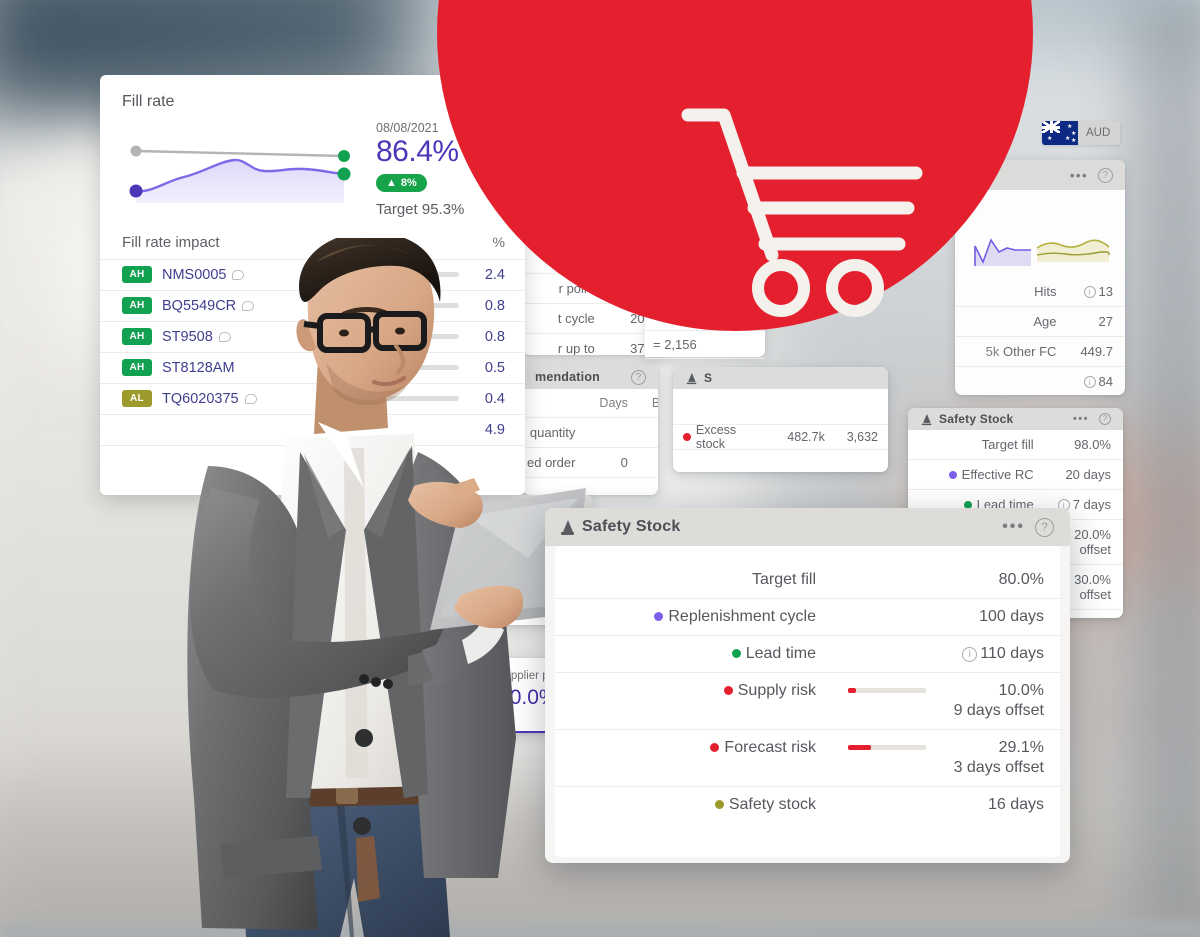 The width and height of the screenshot is (1200, 937). I want to click on table-row: Forecast risk 29.1%, so click(807, 745).